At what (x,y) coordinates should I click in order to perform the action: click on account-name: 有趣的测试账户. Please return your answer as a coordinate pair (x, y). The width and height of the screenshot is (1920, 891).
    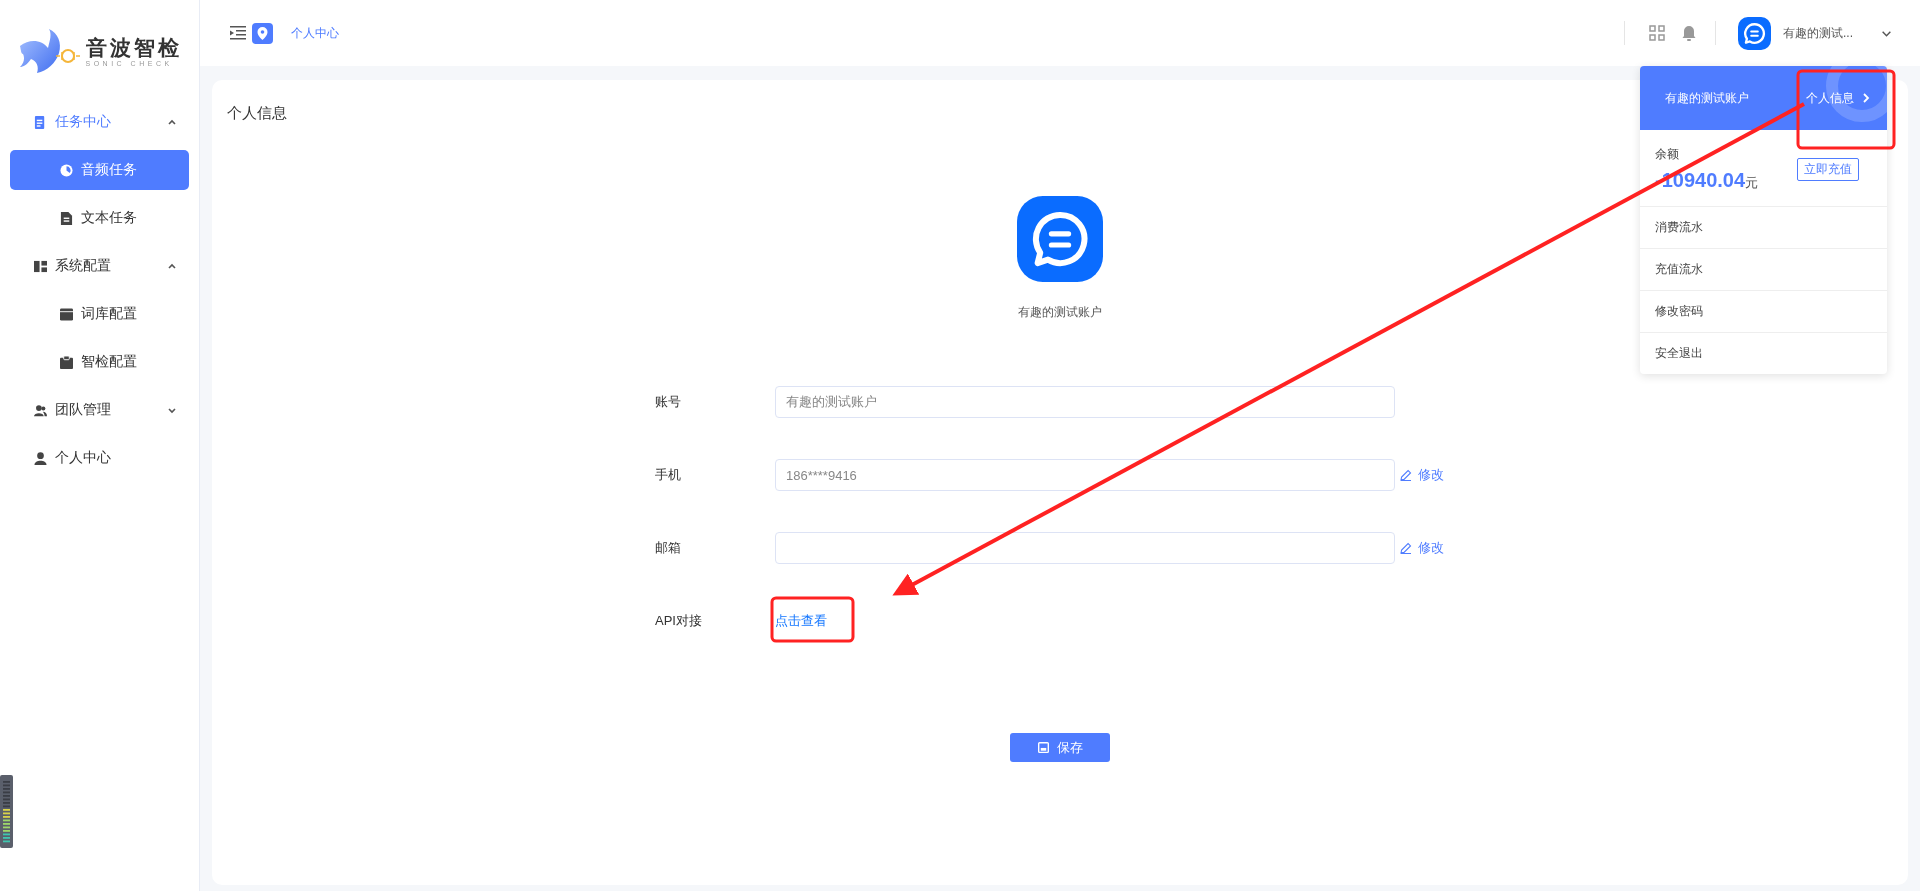
    Looking at the image, I should click on (1707, 98).